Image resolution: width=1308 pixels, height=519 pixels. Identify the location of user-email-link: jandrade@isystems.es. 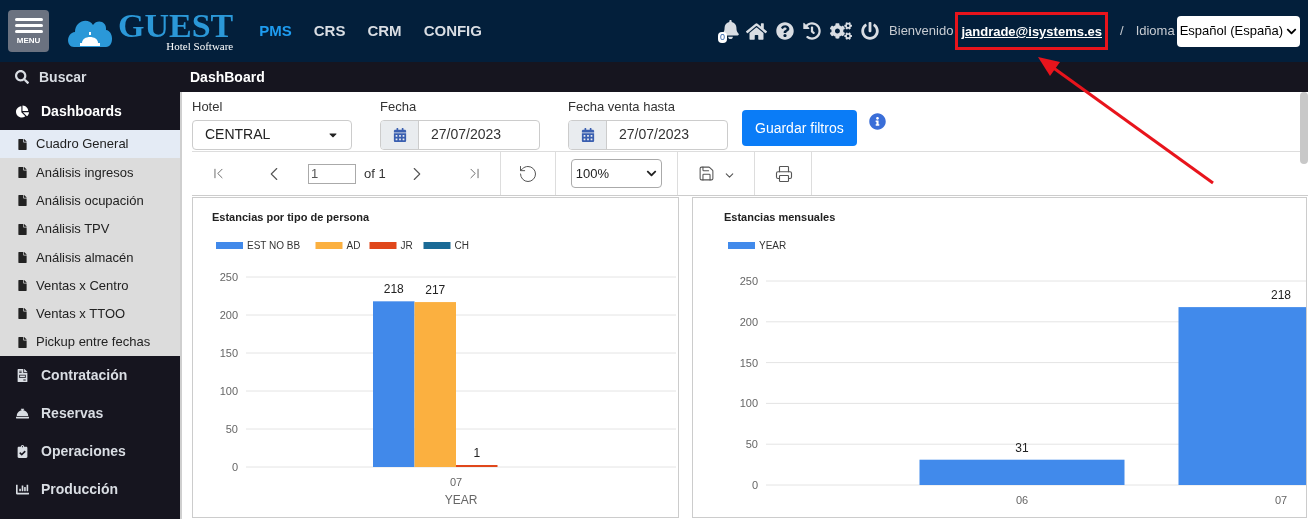
(1031, 31).